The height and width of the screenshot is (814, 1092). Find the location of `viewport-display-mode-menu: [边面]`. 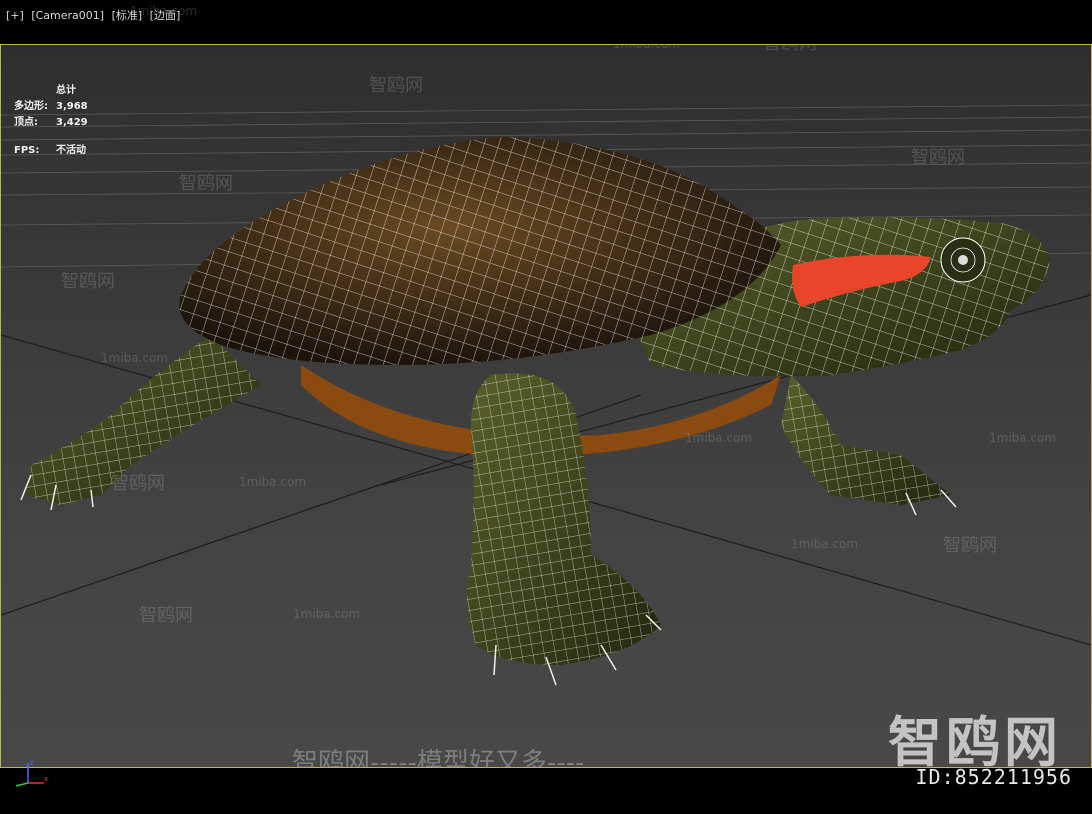

viewport-display-mode-menu: [边面] is located at coordinates (165, 15).